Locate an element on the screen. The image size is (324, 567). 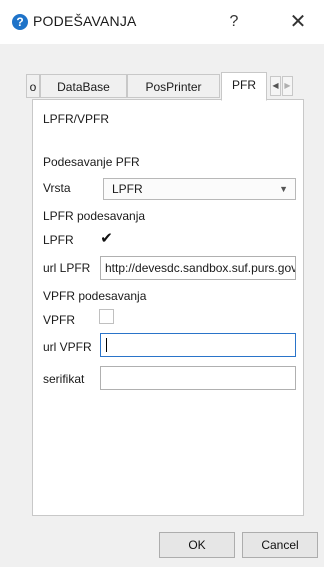
tab-scroll-right-icon: ▶ is located at coordinates (287, 86).